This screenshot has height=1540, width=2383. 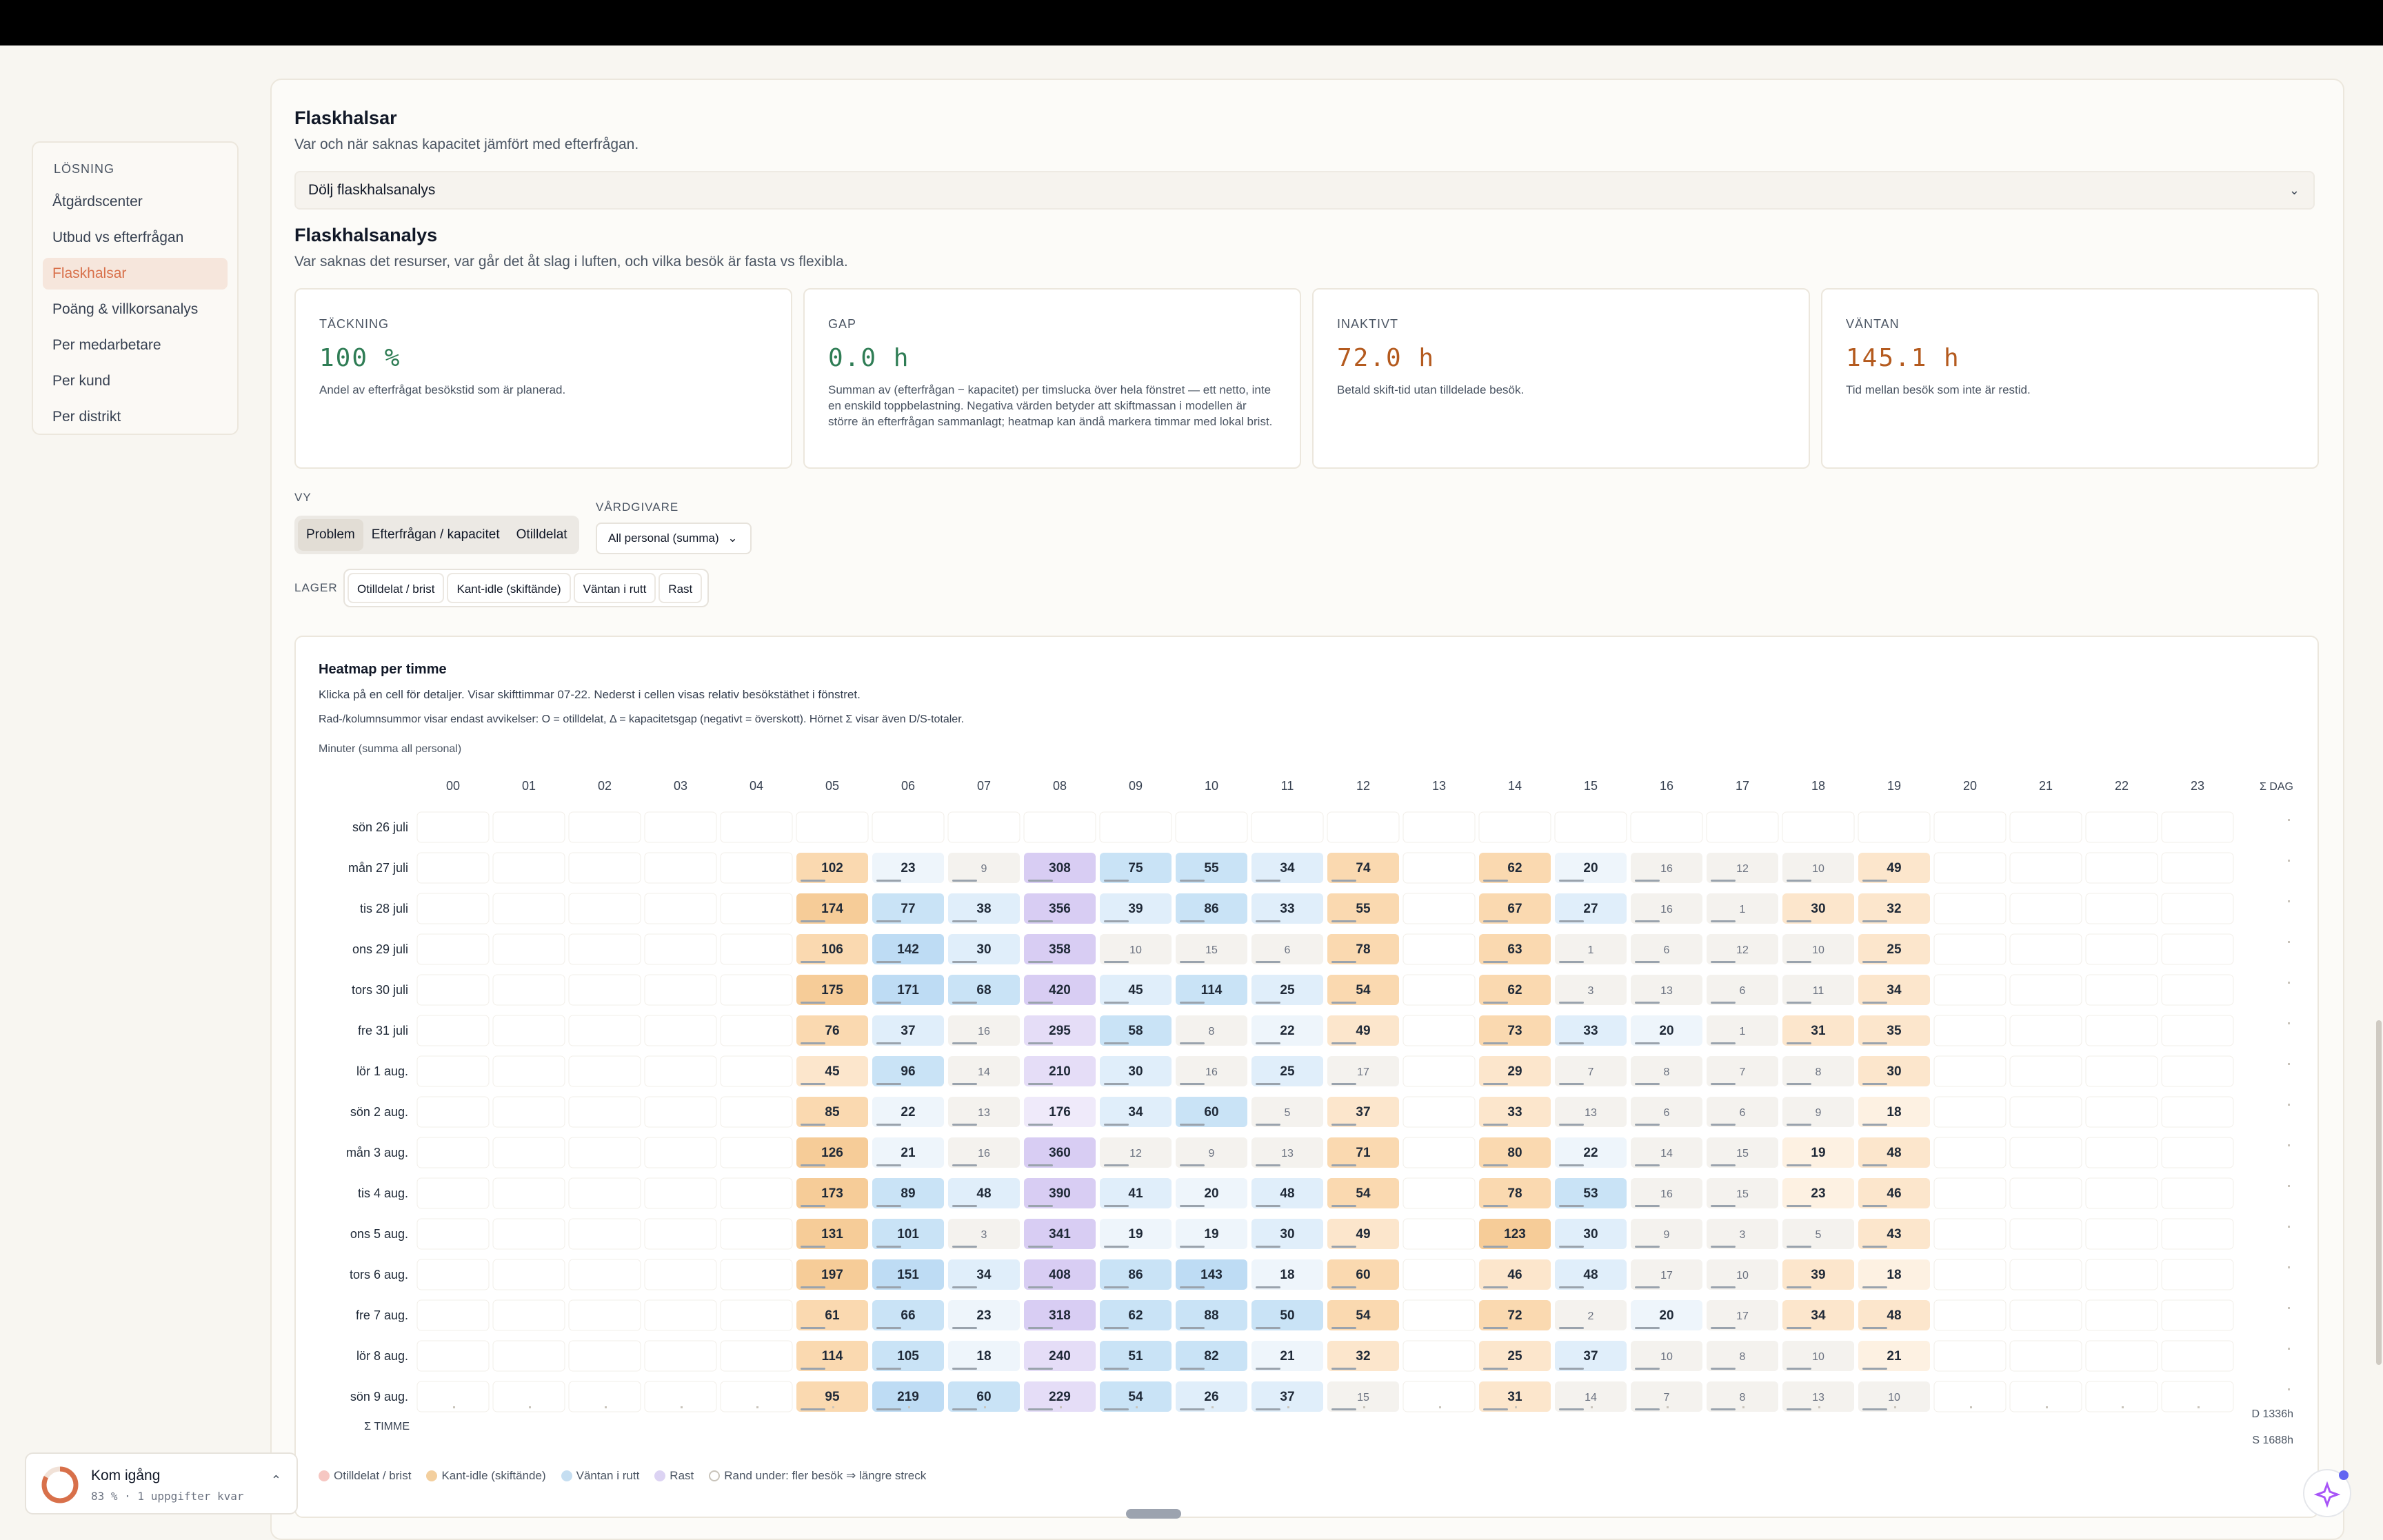 I want to click on hour-header-14: 14, so click(x=1515, y=786).